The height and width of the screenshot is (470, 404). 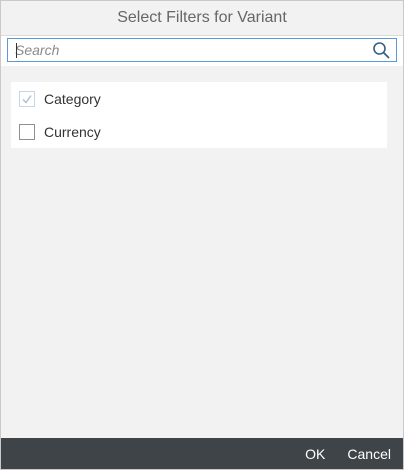 I want to click on list-item-category: Category, so click(x=199, y=98).